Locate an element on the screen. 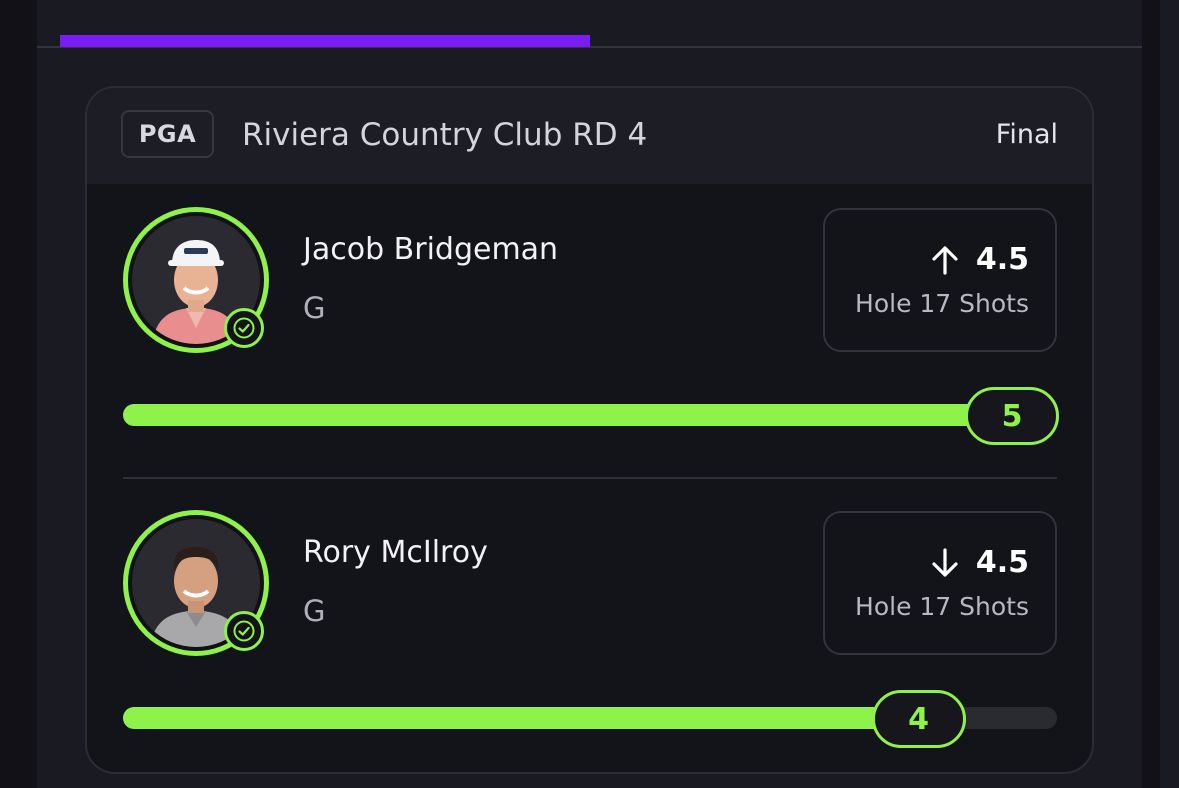  player-name: Rory McIlroy is located at coordinates (395, 552).